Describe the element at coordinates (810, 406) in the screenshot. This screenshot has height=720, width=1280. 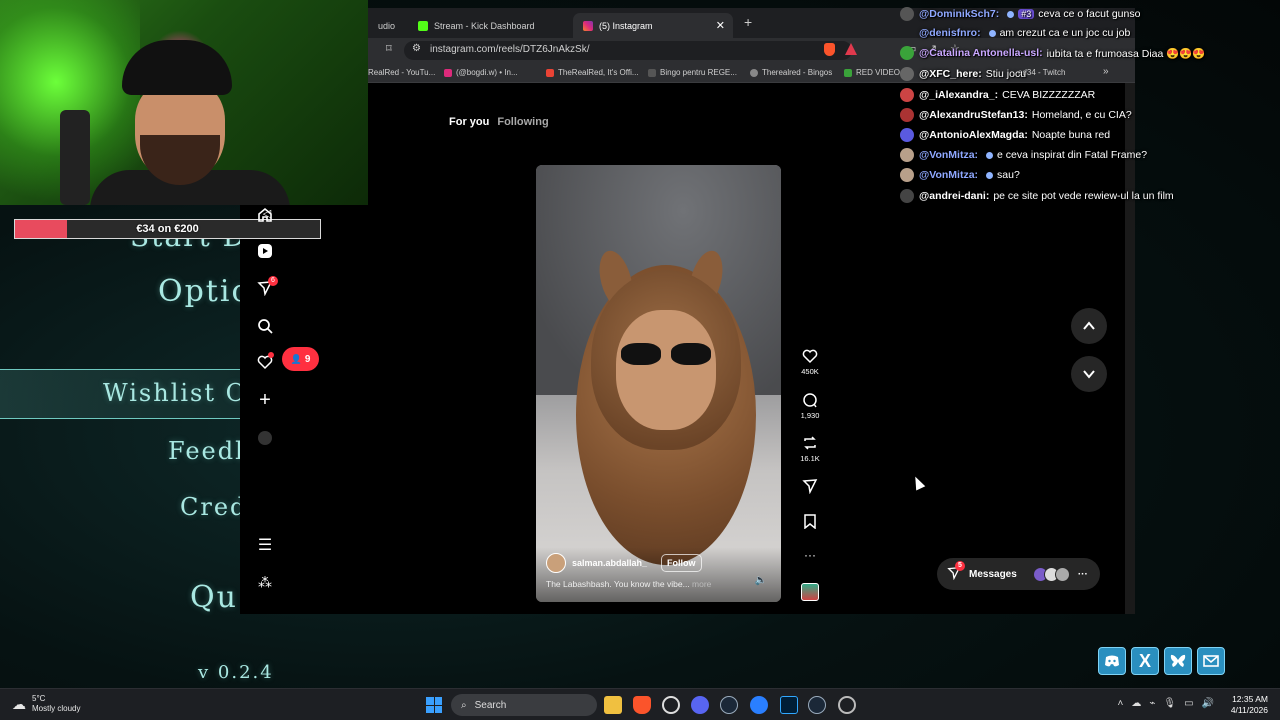
I see `comment-button: 1,930` at that location.